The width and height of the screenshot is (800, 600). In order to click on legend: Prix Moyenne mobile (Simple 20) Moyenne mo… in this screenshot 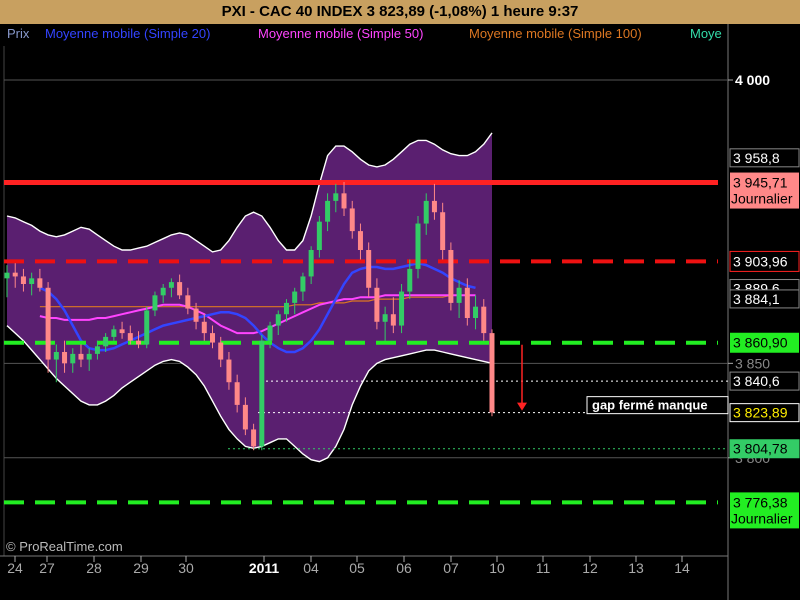, I will do `click(364, 33)`.